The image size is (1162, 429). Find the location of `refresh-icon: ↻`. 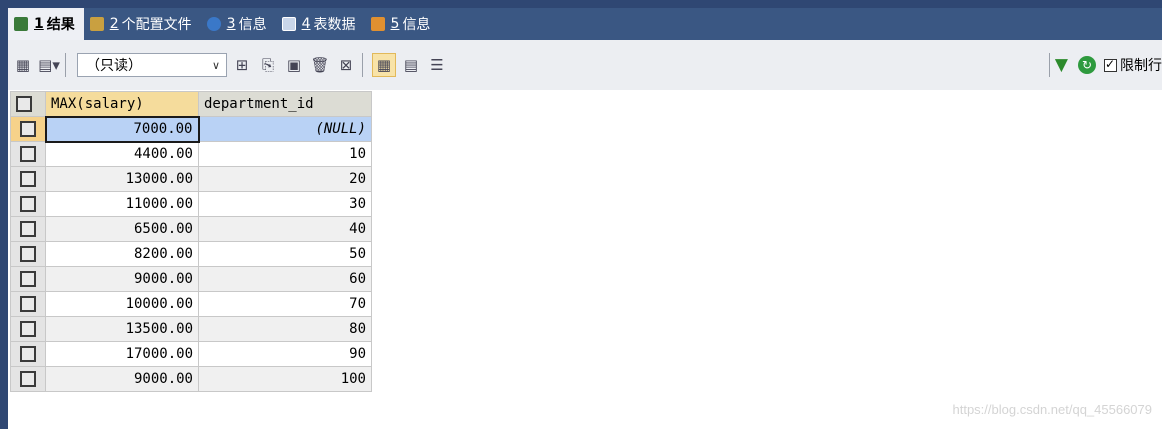

refresh-icon: ↻ is located at coordinates (1087, 65).